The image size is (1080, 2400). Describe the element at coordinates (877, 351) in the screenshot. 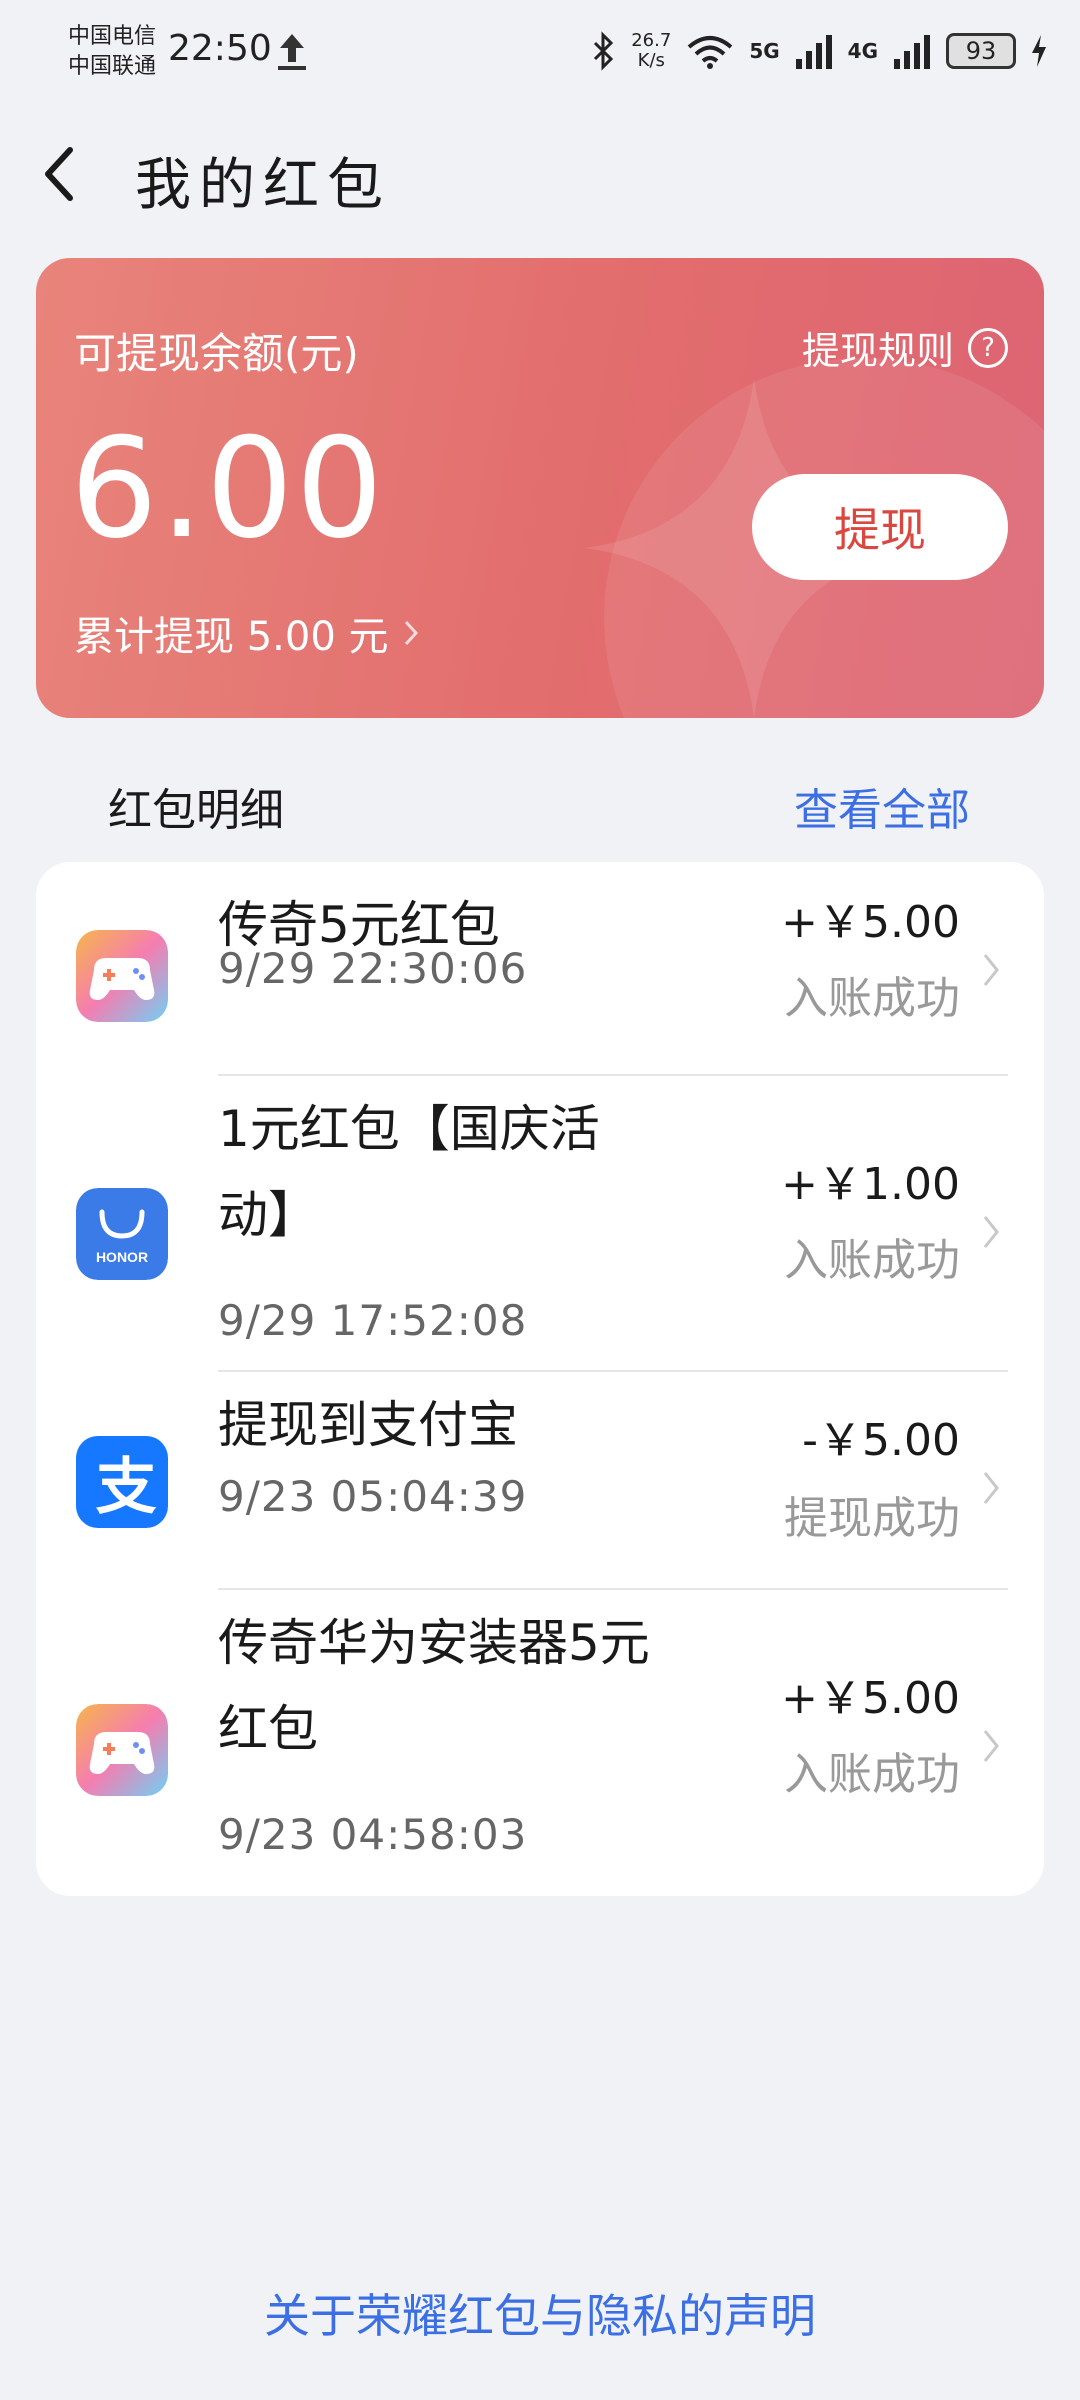

I see `rules-label: 提现规则` at that location.